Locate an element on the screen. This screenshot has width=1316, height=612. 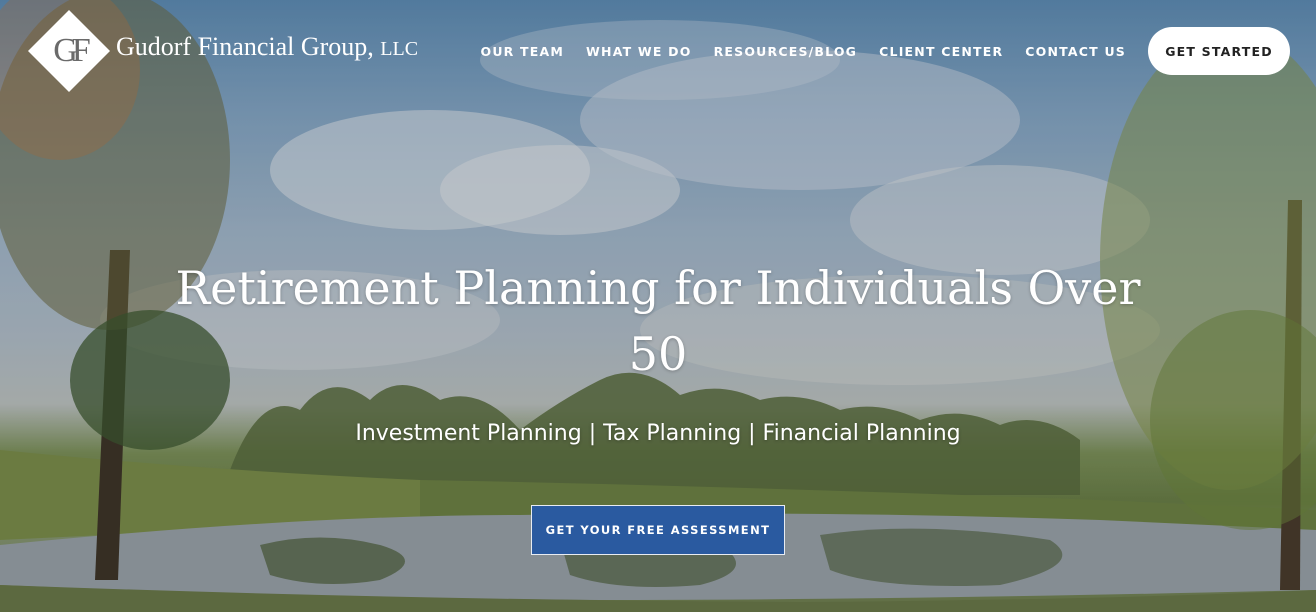
brand-name: Gudorf Financial Group, LLC is located at coordinates (267, 47).